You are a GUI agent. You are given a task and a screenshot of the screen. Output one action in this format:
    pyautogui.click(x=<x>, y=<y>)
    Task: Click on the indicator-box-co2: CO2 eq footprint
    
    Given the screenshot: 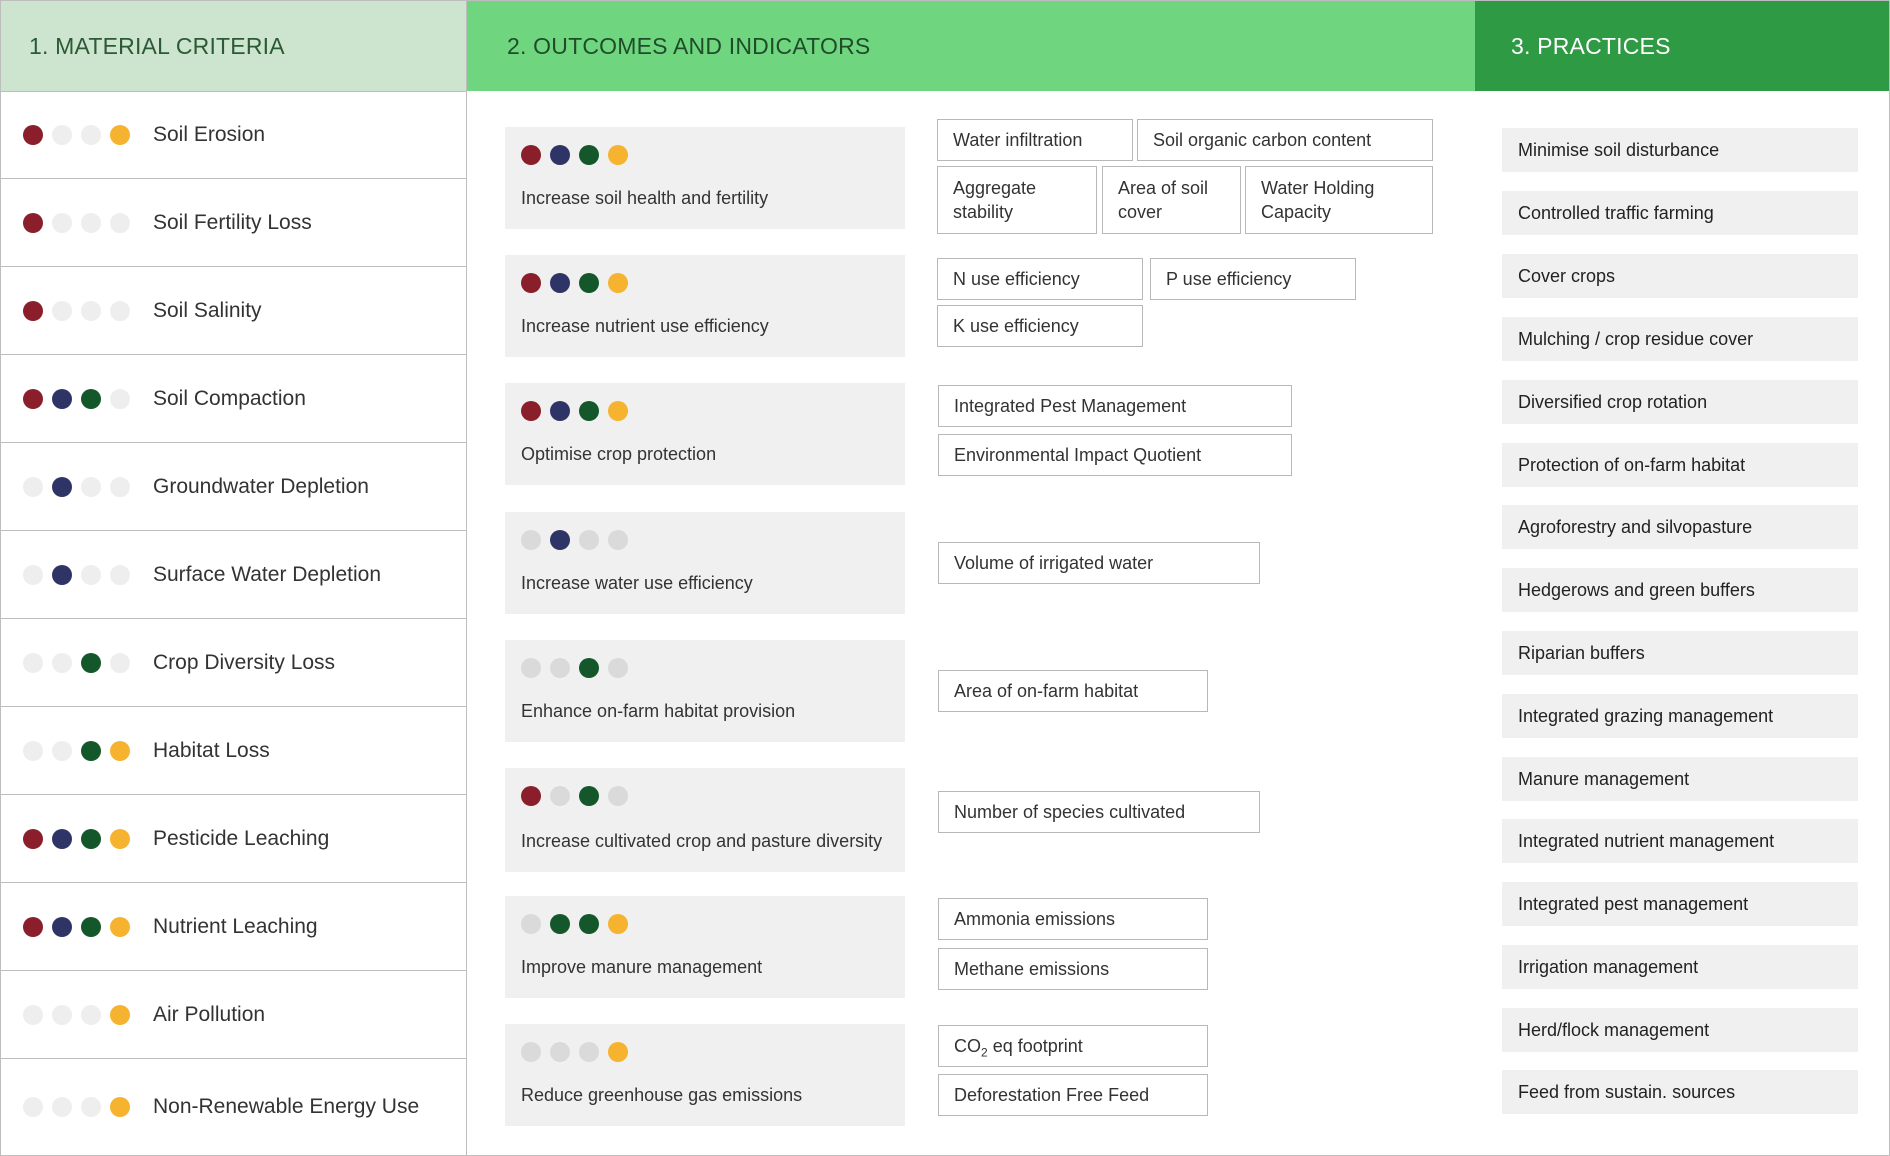 What is the action you would take?
    pyautogui.click(x=1073, y=1046)
    